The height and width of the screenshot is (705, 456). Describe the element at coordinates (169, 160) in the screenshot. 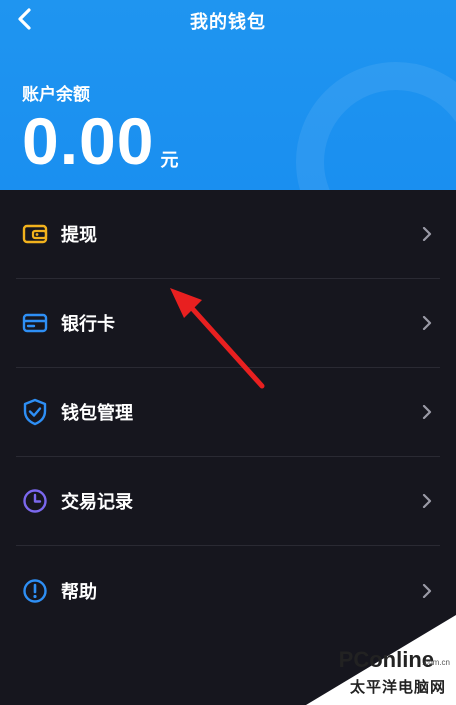

I see `balance-unit: 元` at that location.